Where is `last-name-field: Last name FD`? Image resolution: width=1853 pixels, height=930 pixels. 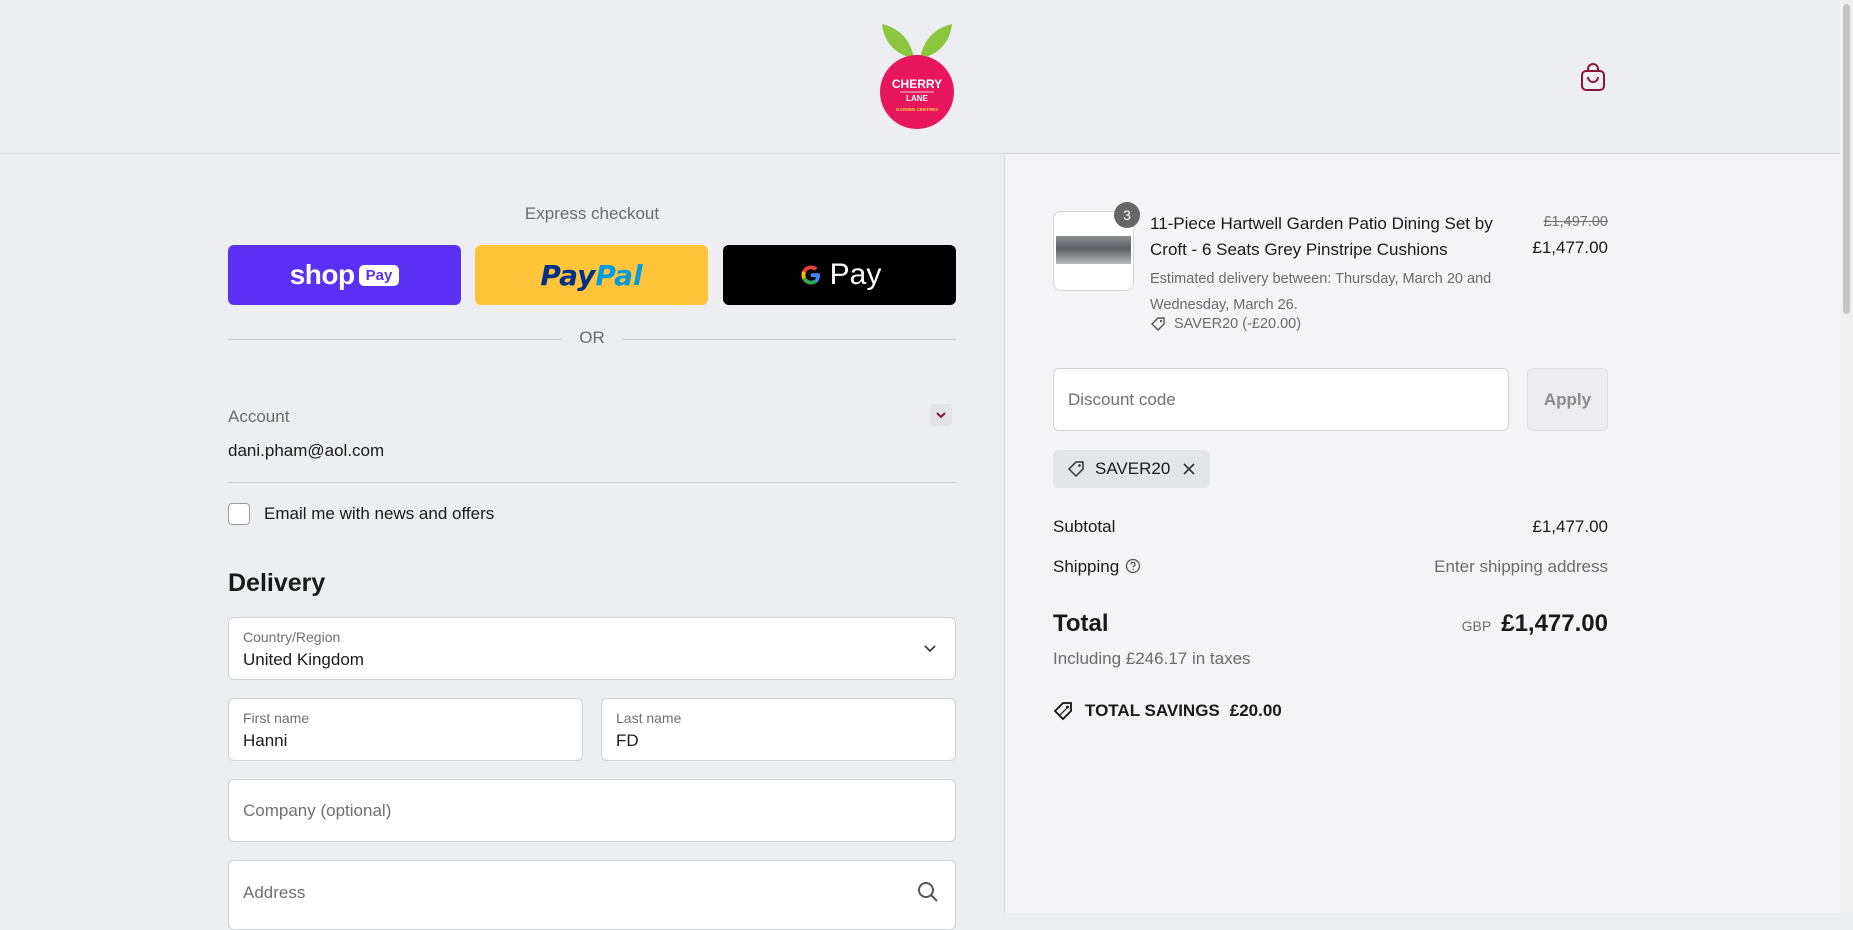 last-name-field: Last name FD is located at coordinates (778, 729).